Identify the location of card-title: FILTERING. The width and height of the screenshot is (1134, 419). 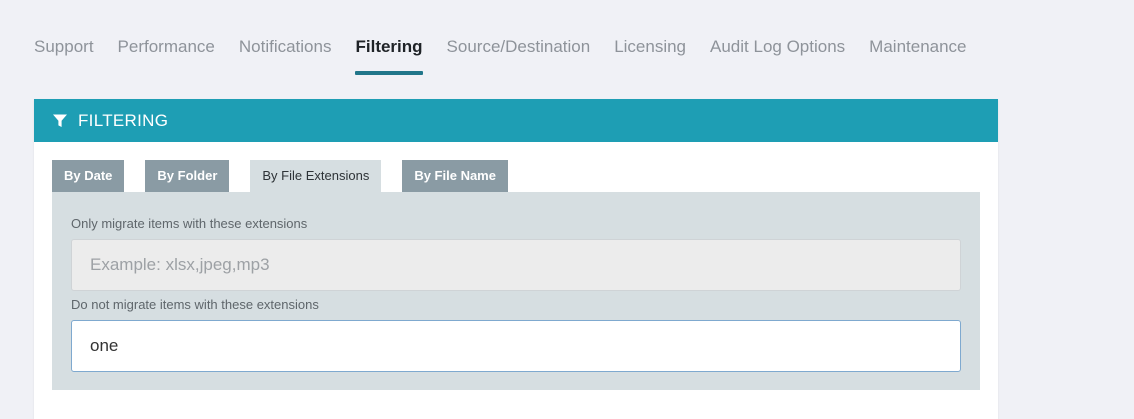
(123, 120).